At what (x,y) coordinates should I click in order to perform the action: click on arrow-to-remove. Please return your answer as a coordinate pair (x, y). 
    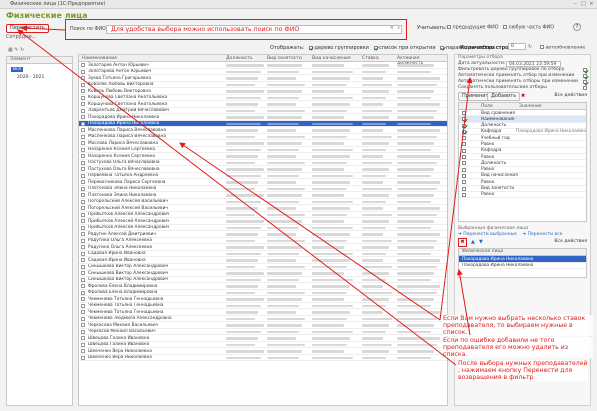
    Looking at the image, I should click on (463, 302).